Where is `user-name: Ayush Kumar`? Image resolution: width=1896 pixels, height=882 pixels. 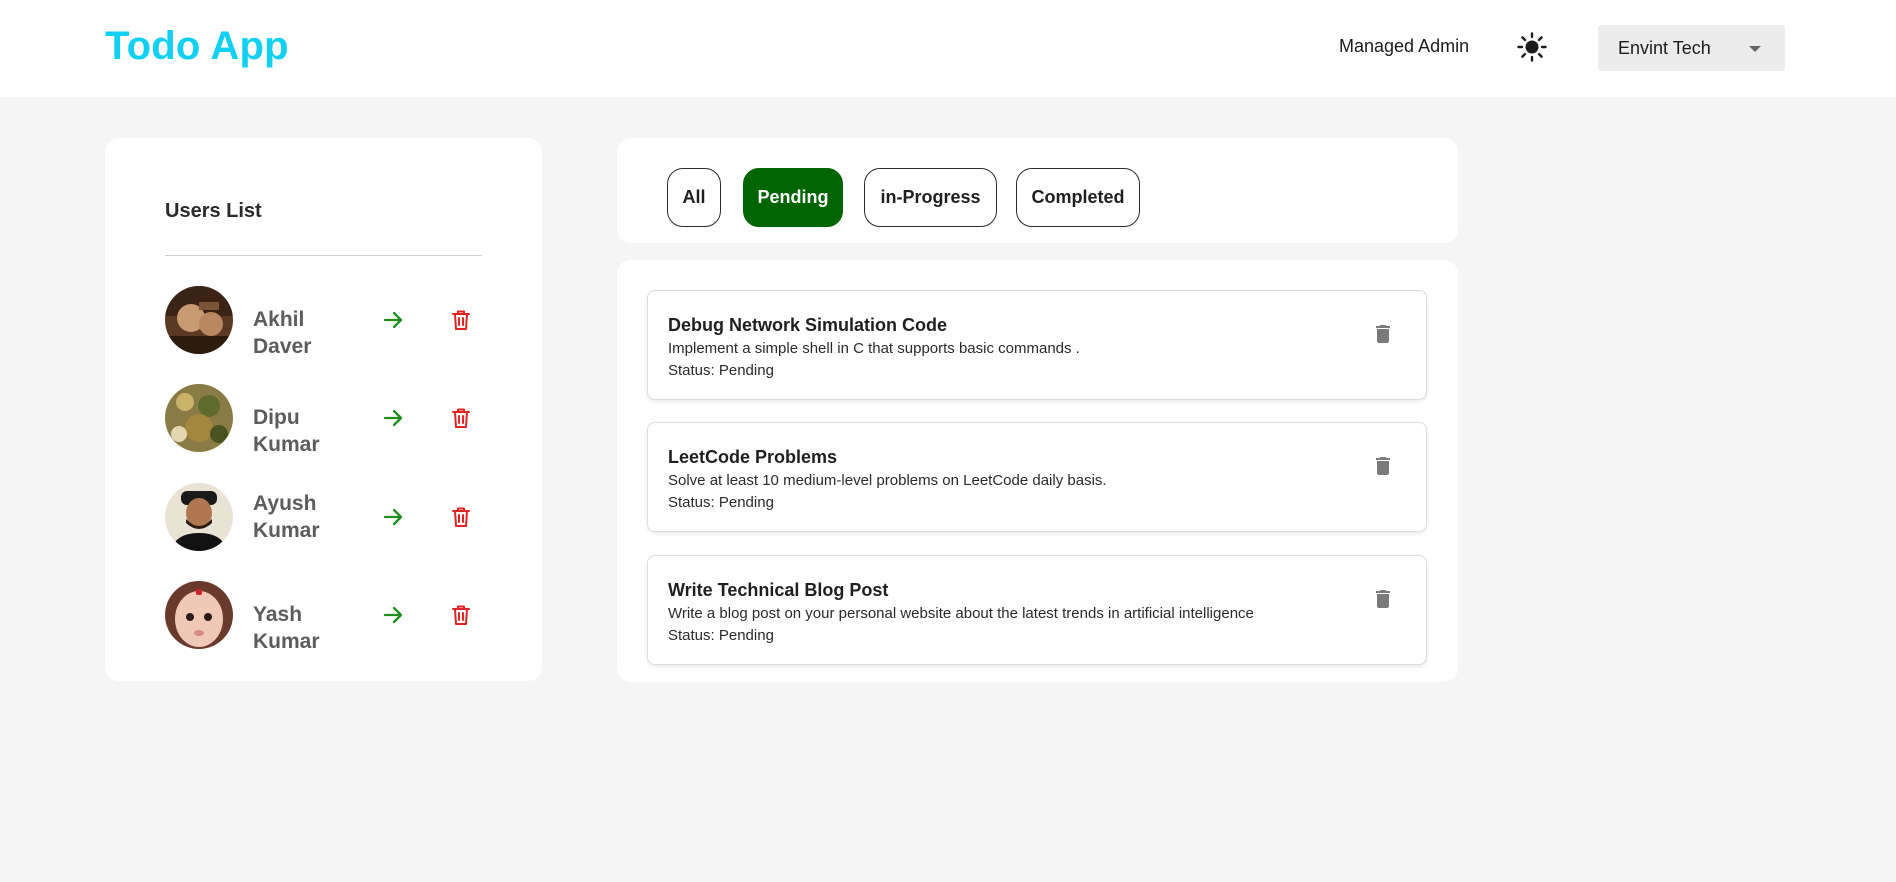 user-name: Ayush Kumar is located at coordinates (286, 517).